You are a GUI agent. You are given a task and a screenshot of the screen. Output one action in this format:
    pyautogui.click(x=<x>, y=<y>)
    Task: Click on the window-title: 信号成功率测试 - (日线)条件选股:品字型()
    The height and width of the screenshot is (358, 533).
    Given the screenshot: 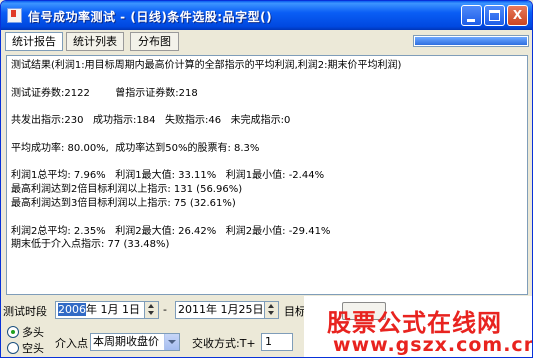 What is the action you would take?
    pyautogui.click(x=150, y=17)
    